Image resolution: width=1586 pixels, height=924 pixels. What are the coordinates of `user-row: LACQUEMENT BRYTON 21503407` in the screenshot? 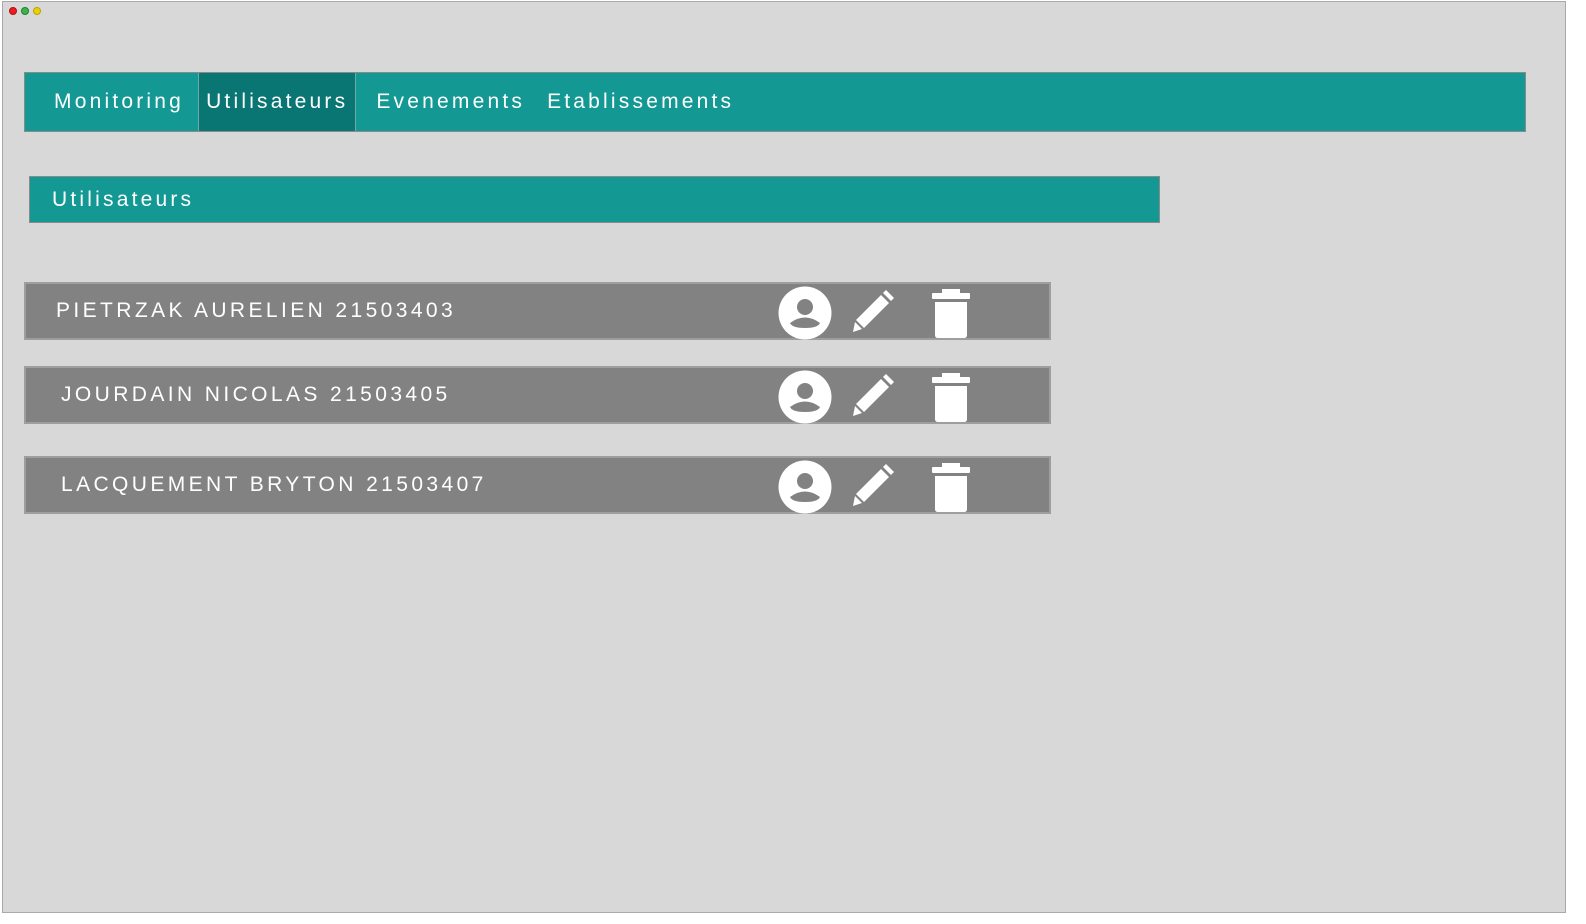 It's located at (537, 485).